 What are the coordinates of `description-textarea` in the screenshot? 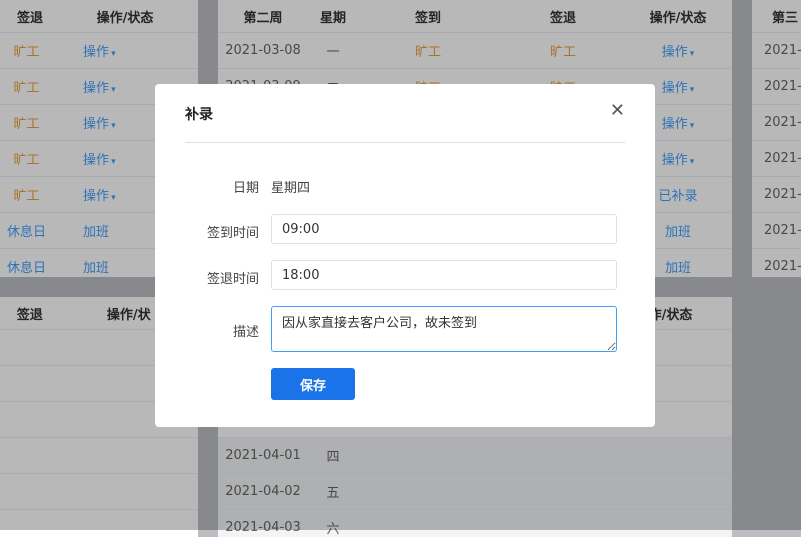 It's located at (444, 329).